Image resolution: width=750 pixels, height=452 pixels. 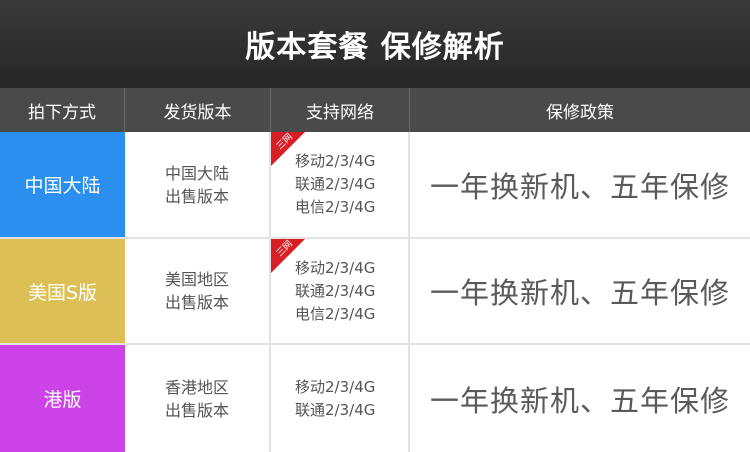 I want to click on region-cell-hk: 港版, so click(x=62, y=398).